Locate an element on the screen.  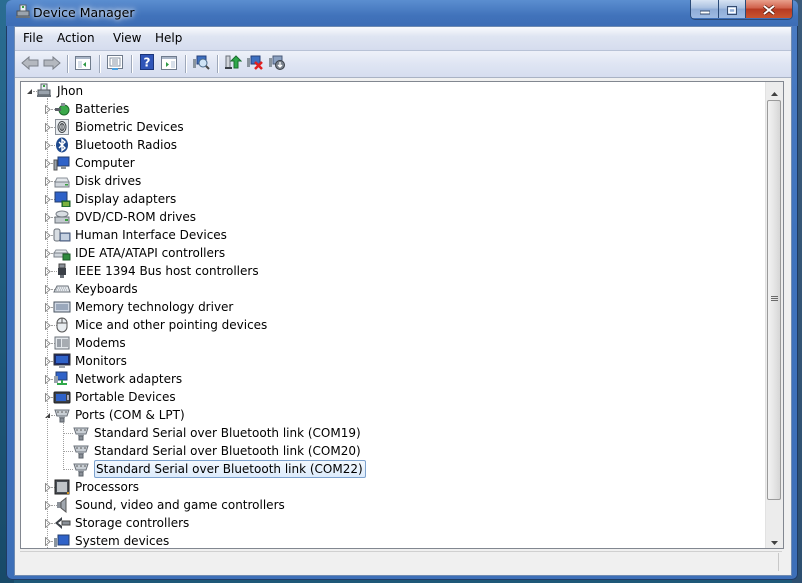
tree-category-item: Bluetooth Radios is located at coordinates (115, 145).